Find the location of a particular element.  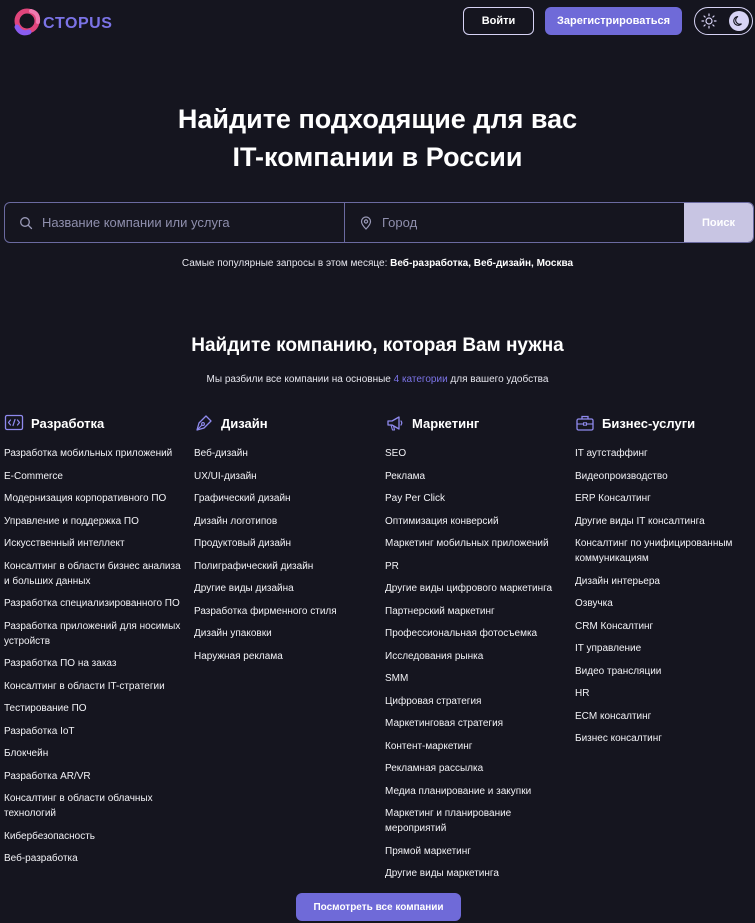

list-item: Наружная реклама is located at coordinates (286, 656).